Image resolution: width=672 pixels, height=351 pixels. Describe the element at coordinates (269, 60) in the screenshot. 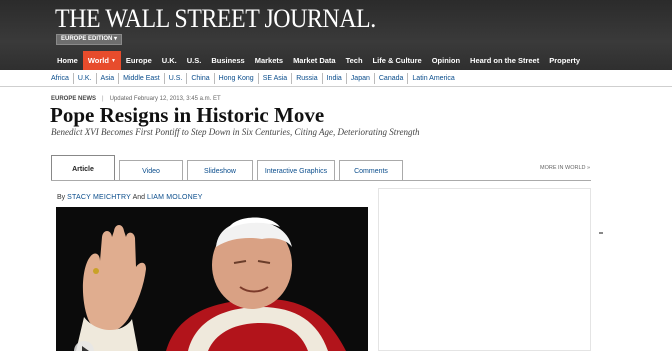

I see `nav-item-markets: Markets` at that location.